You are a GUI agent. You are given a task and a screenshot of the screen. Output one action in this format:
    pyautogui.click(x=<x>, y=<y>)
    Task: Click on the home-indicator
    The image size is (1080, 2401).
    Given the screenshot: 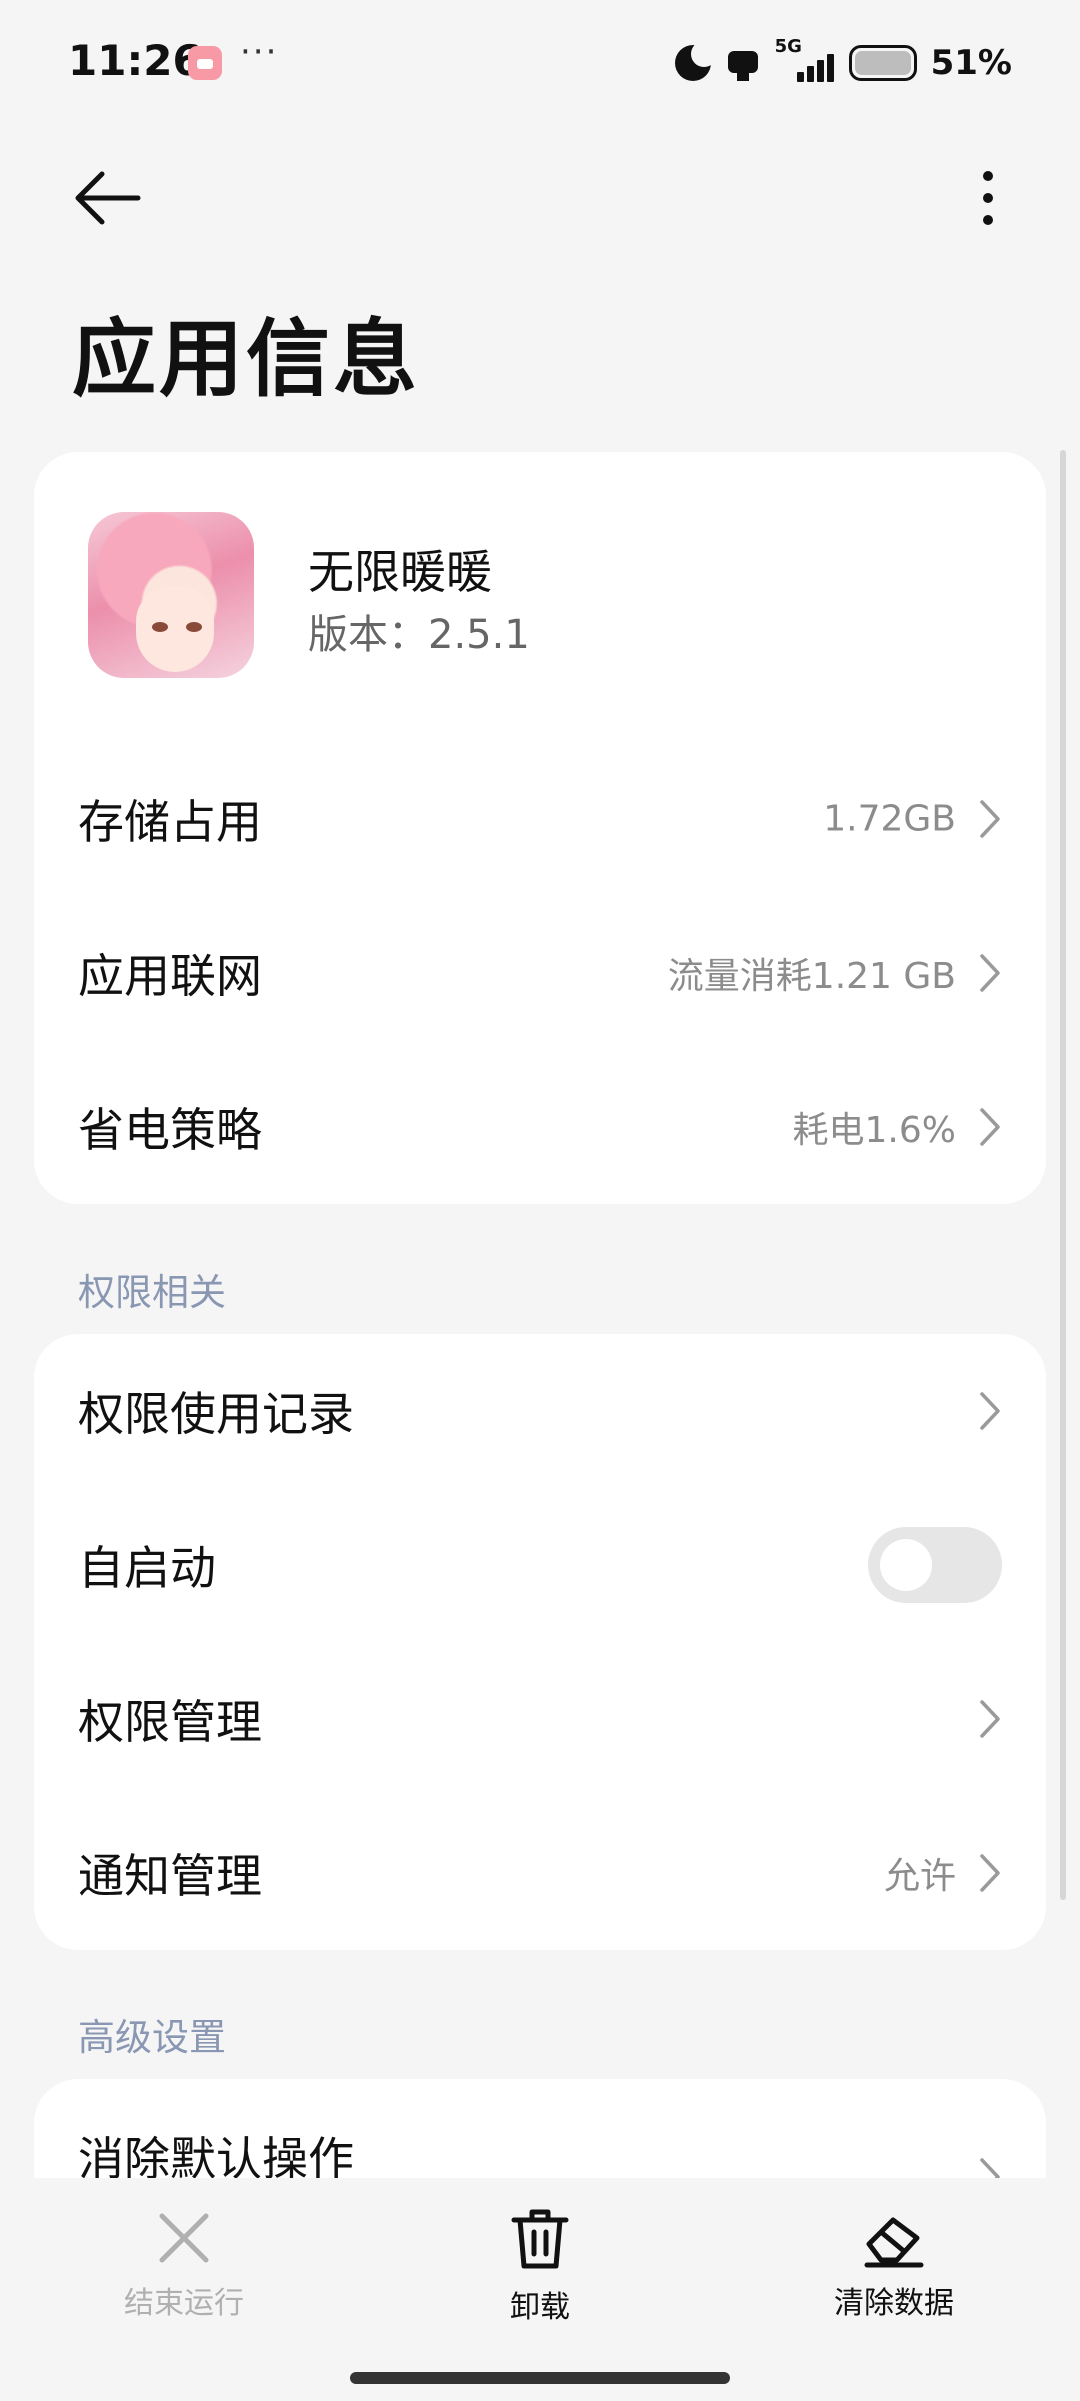 What is the action you would take?
    pyautogui.click(x=540, y=2378)
    